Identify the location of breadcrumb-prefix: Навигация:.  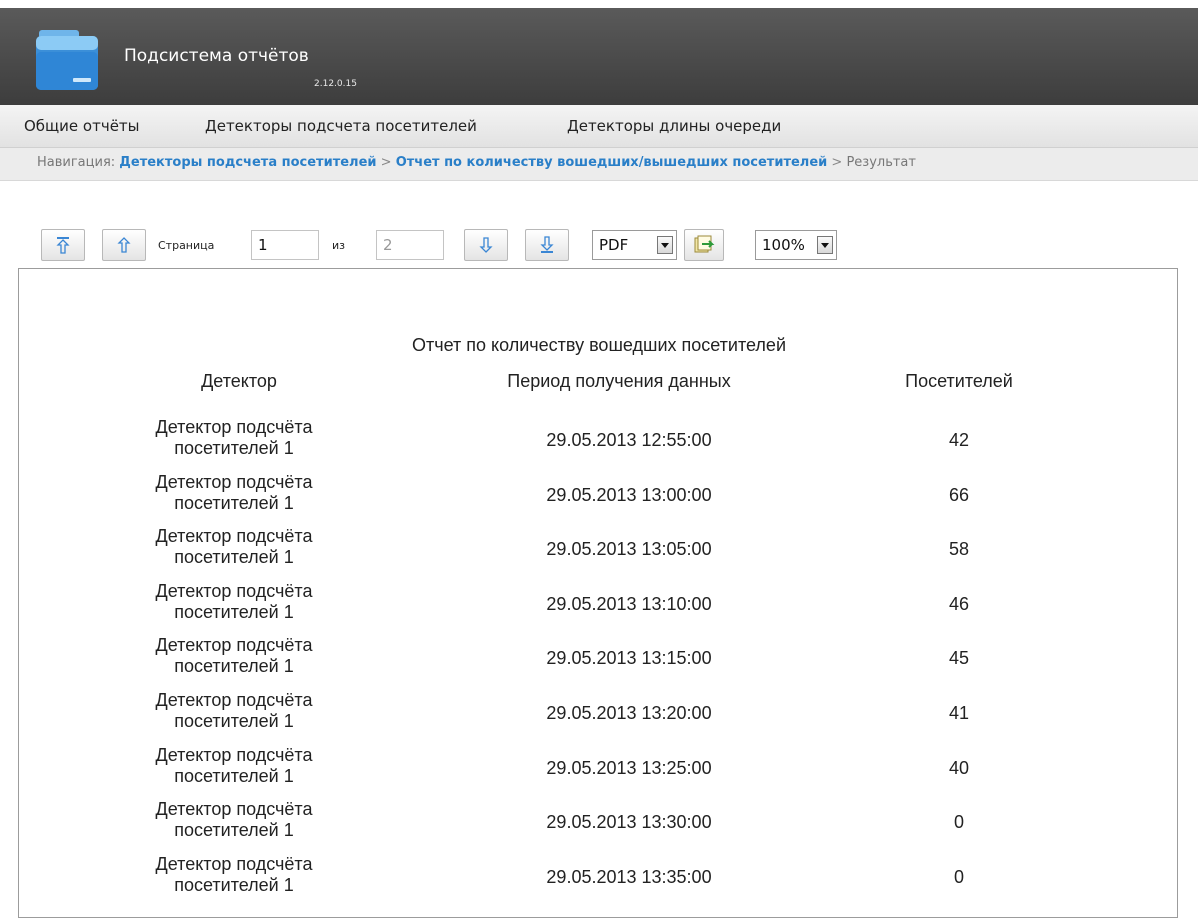
(76, 162).